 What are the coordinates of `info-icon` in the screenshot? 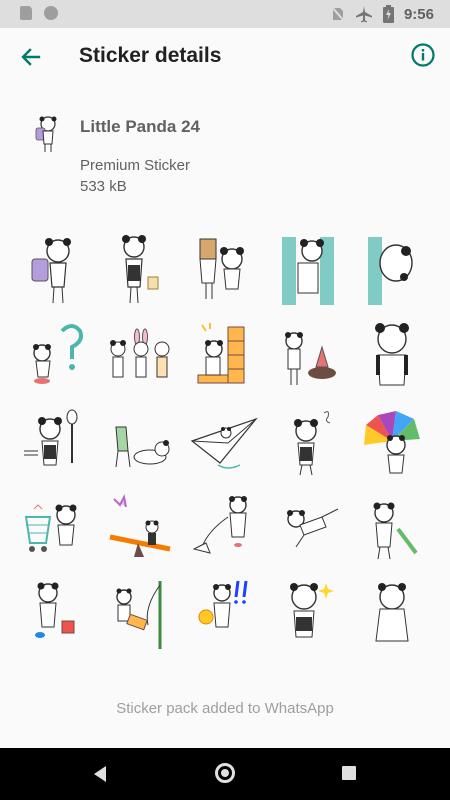 It's located at (423, 55).